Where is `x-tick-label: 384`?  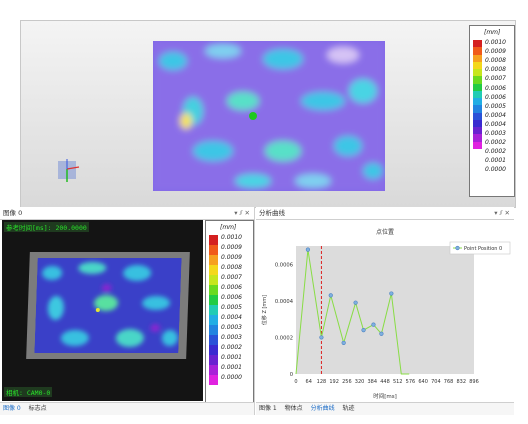
x-tick-label: 384 is located at coordinates (373, 382).